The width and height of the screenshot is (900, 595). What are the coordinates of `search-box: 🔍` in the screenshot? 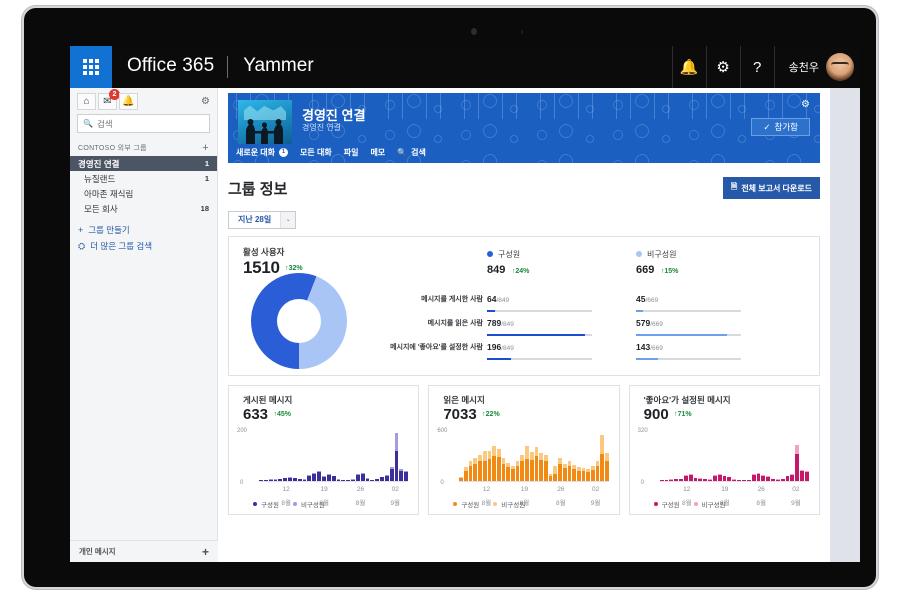 It's located at (143, 123).